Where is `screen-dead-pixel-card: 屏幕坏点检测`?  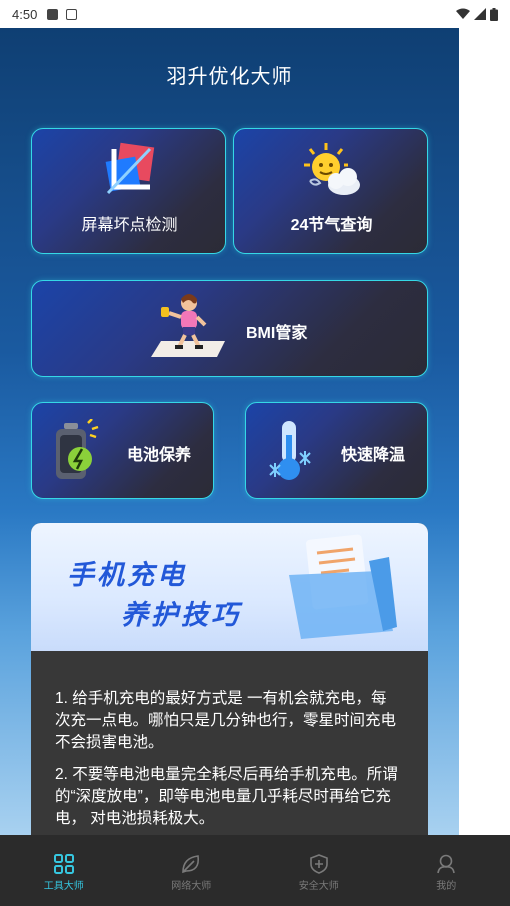
screen-dead-pixel-card: 屏幕坏点检测 is located at coordinates (128, 191).